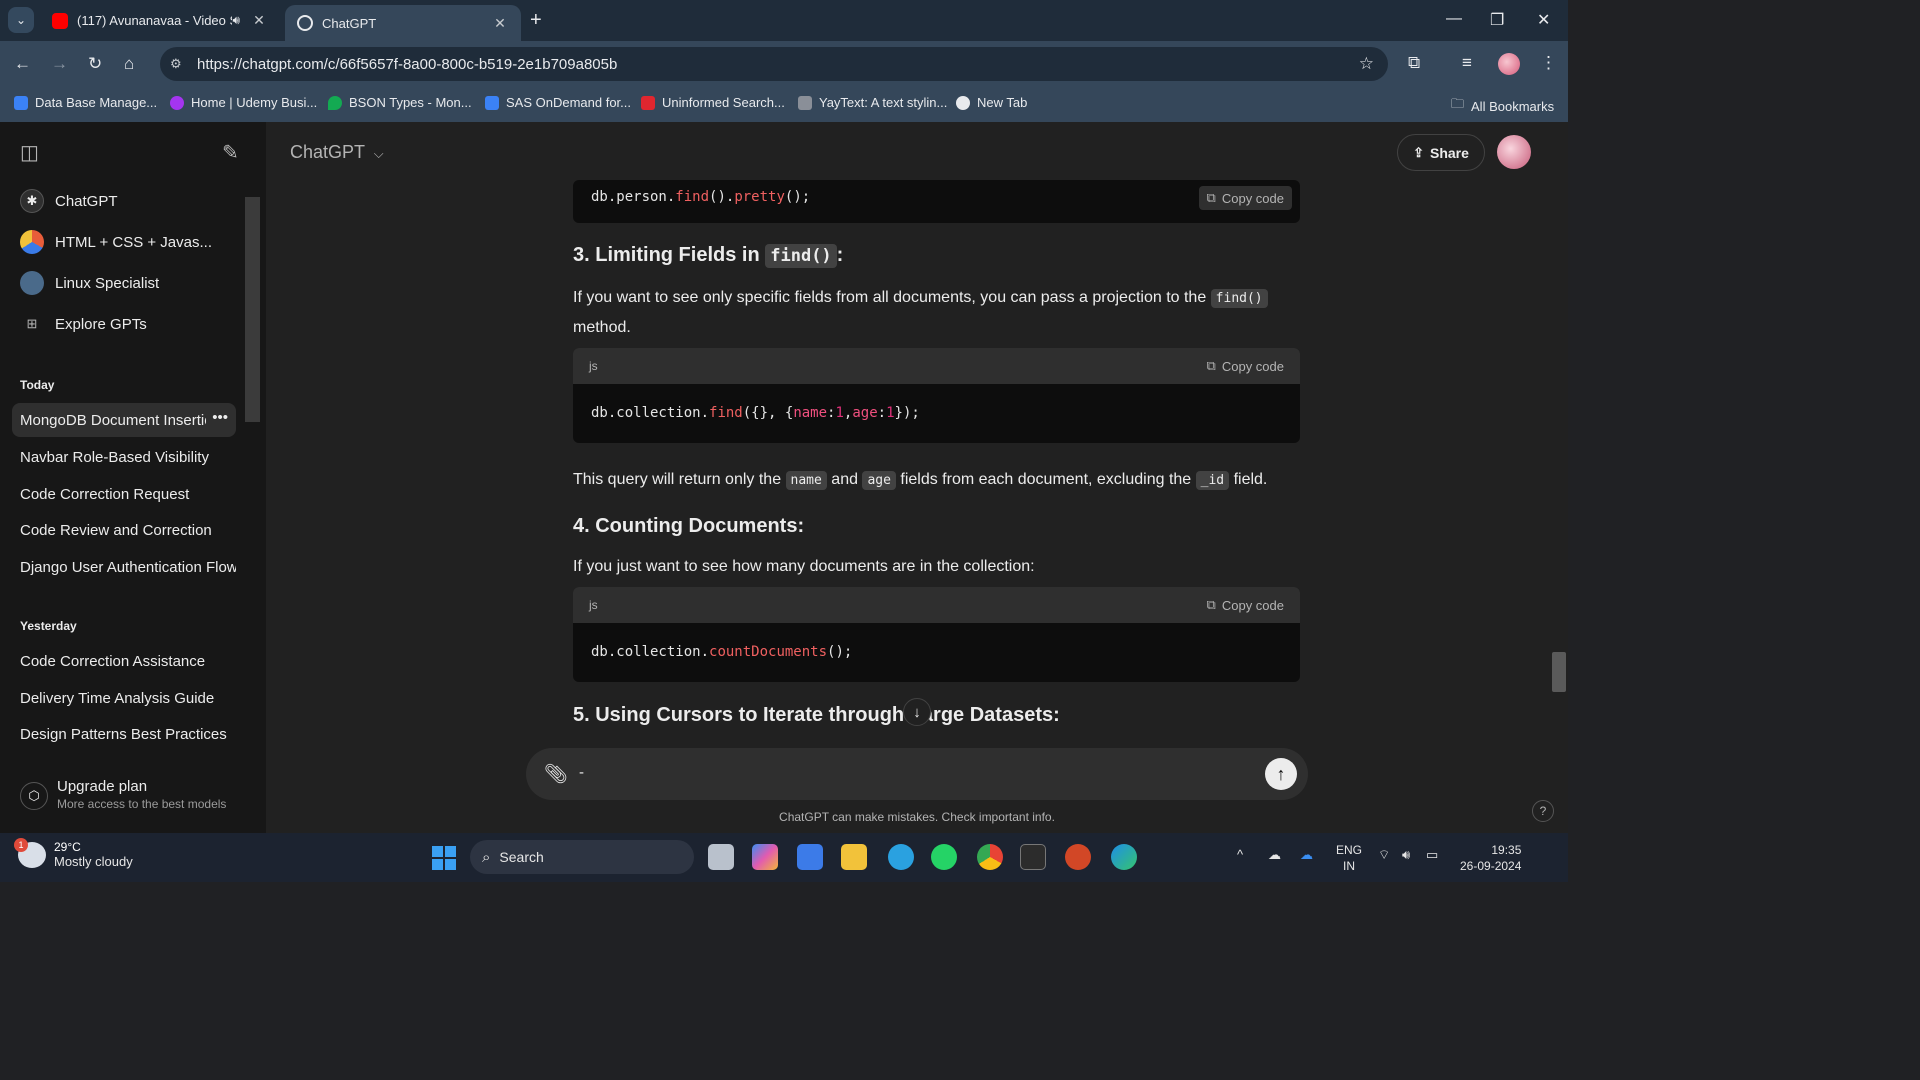 The height and width of the screenshot is (1080, 1920). Describe the element at coordinates (1414, 63) in the screenshot. I see `extensions-icon: ⧉` at that location.